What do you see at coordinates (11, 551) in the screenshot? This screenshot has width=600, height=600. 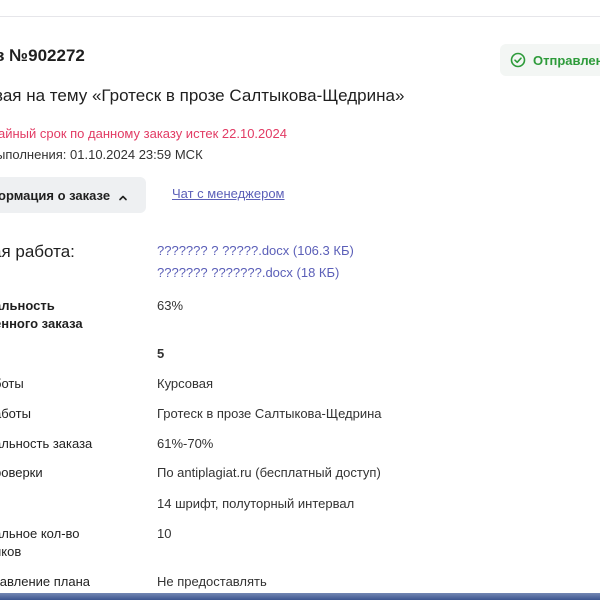 I see `detail-label: иков` at bounding box center [11, 551].